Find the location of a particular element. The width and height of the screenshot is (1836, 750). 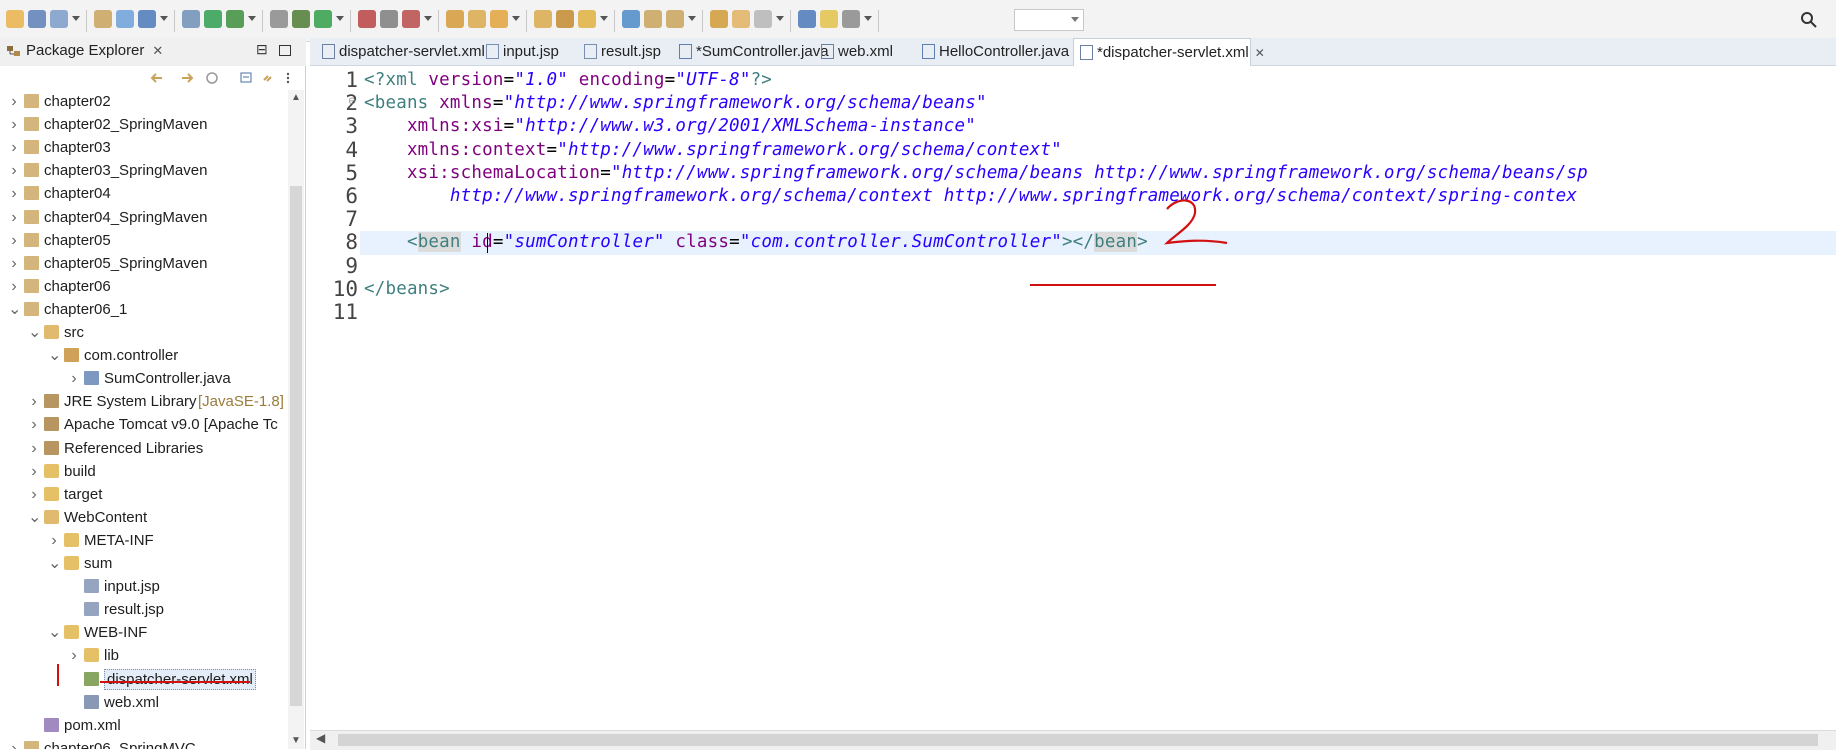

collapse-all-icon is located at coordinates (247, 78).